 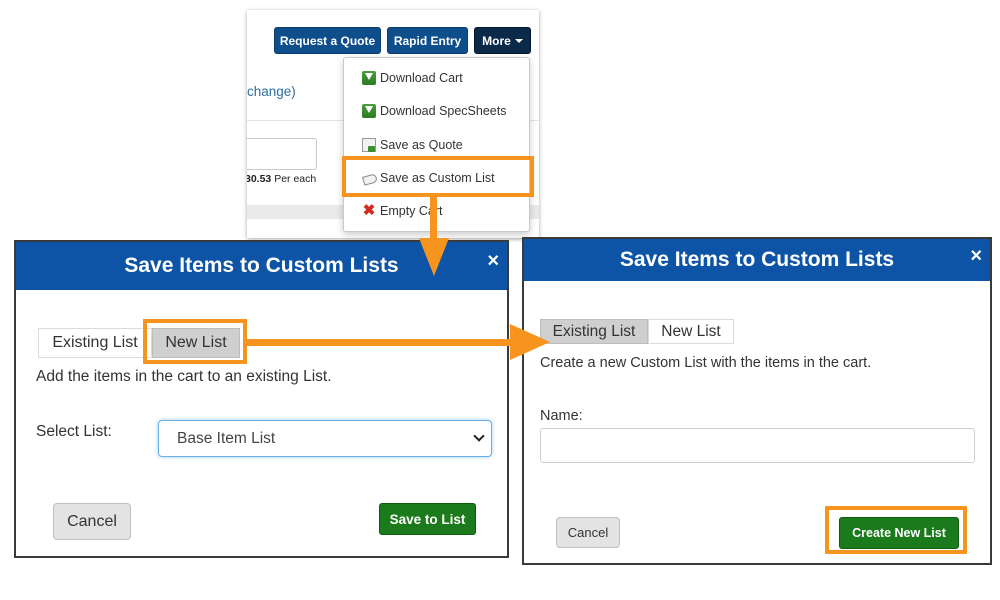 I want to click on list-select: Base Item List, so click(x=325, y=438).